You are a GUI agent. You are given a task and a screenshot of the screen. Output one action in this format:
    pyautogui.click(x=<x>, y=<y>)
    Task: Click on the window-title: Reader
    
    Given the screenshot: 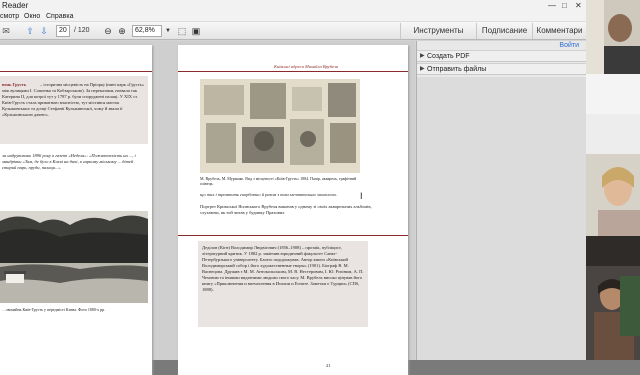 What is the action you would take?
    pyautogui.click(x=15, y=5)
    